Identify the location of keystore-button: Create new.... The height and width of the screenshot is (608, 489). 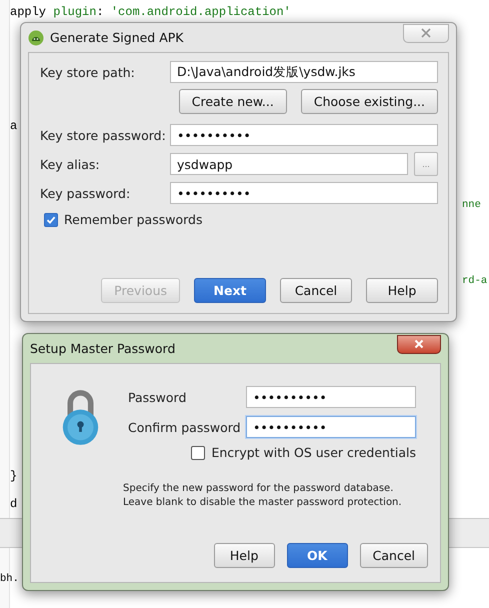
(232, 101).